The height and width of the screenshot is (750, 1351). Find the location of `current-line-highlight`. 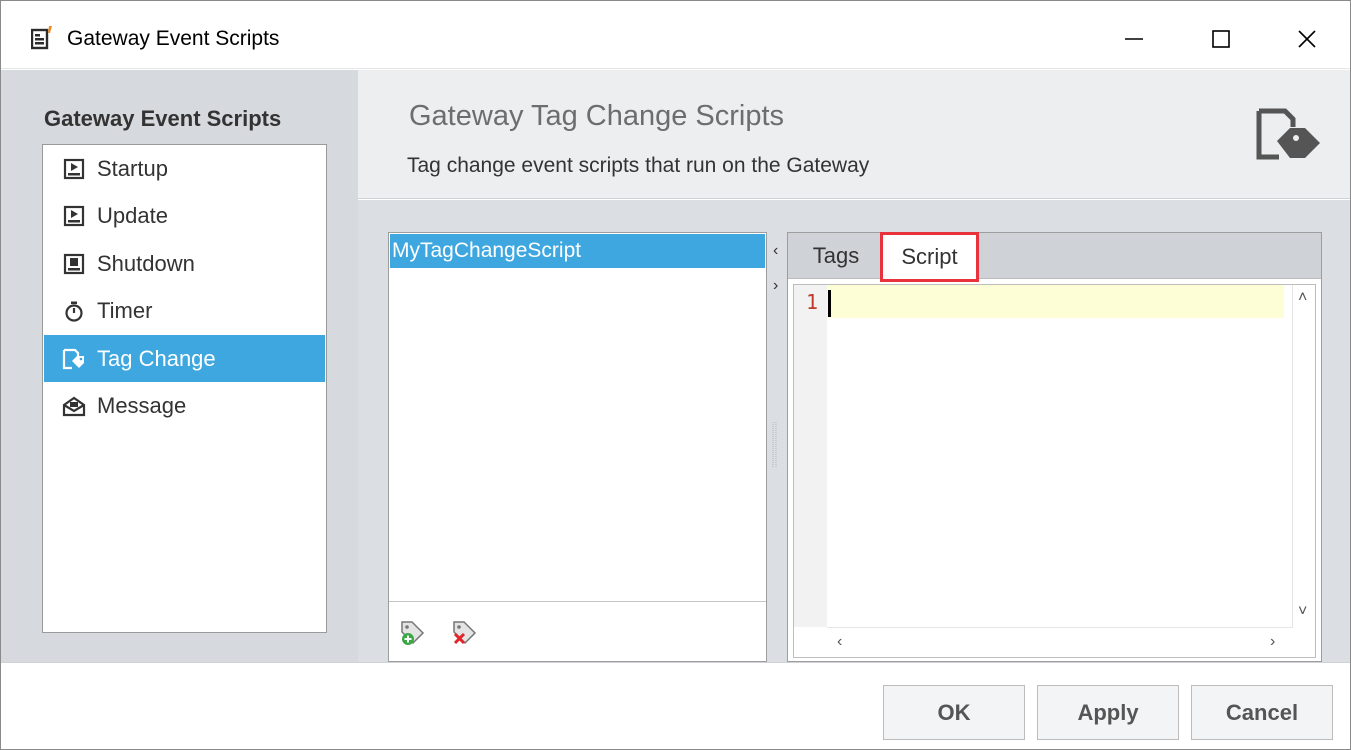

current-line-highlight is located at coordinates (1055, 301).